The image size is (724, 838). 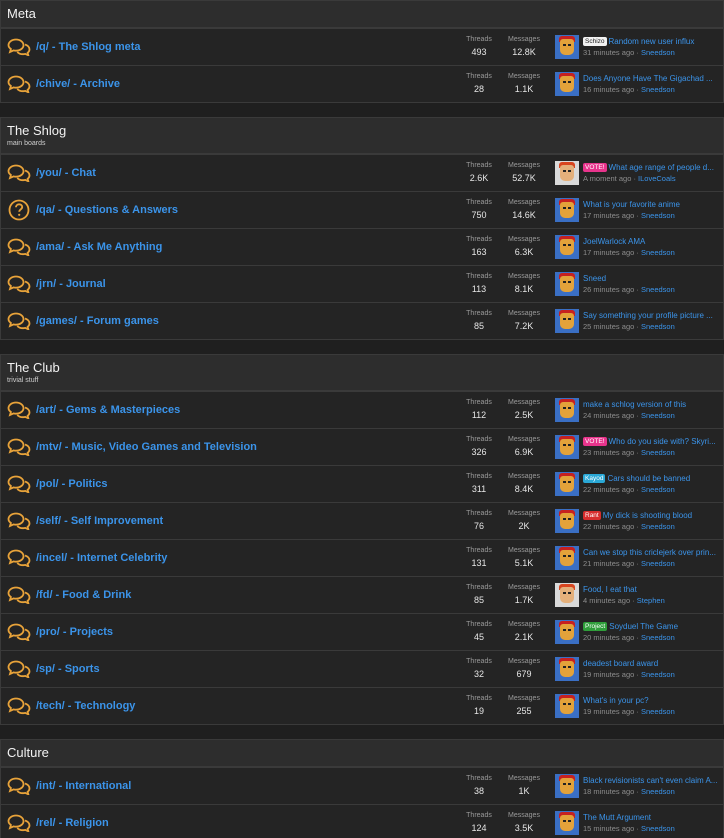 What do you see at coordinates (362, 131) in the screenshot?
I see `category-title: The Shlog` at bounding box center [362, 131].